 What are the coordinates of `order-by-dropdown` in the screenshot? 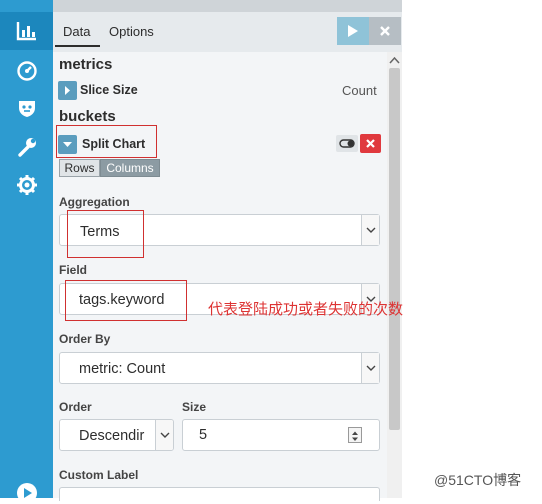 It's located at (370, 368).